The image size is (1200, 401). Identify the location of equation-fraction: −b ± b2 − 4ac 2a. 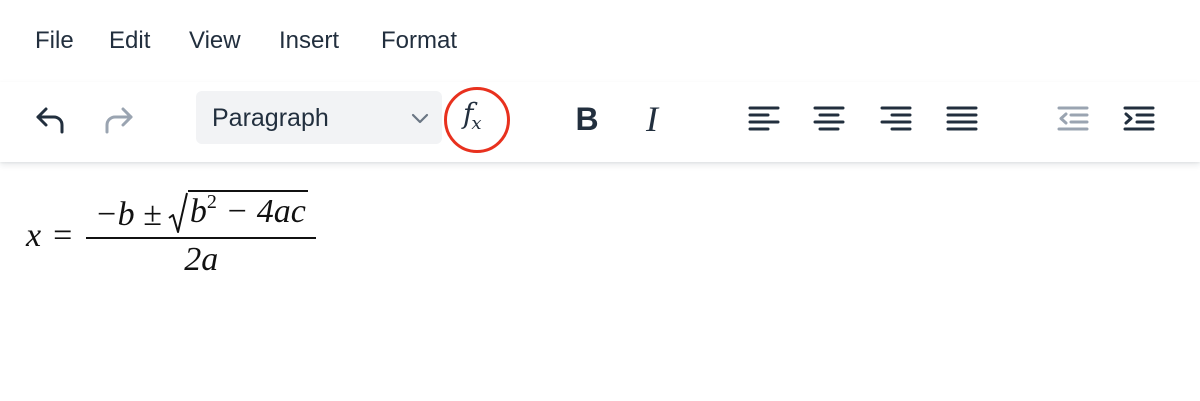
(201, 234).